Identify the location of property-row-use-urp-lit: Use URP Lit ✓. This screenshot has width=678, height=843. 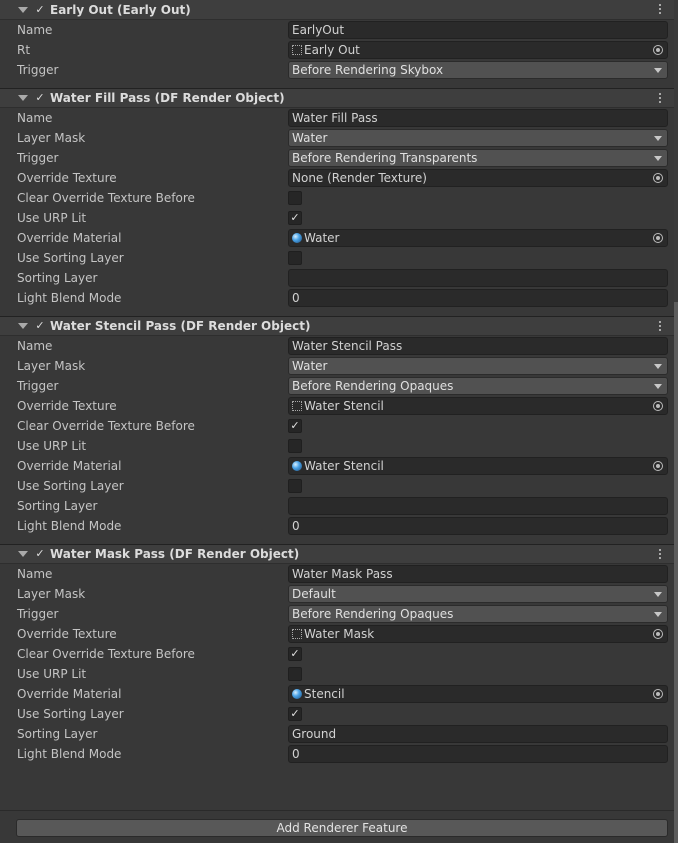
(337, 218).